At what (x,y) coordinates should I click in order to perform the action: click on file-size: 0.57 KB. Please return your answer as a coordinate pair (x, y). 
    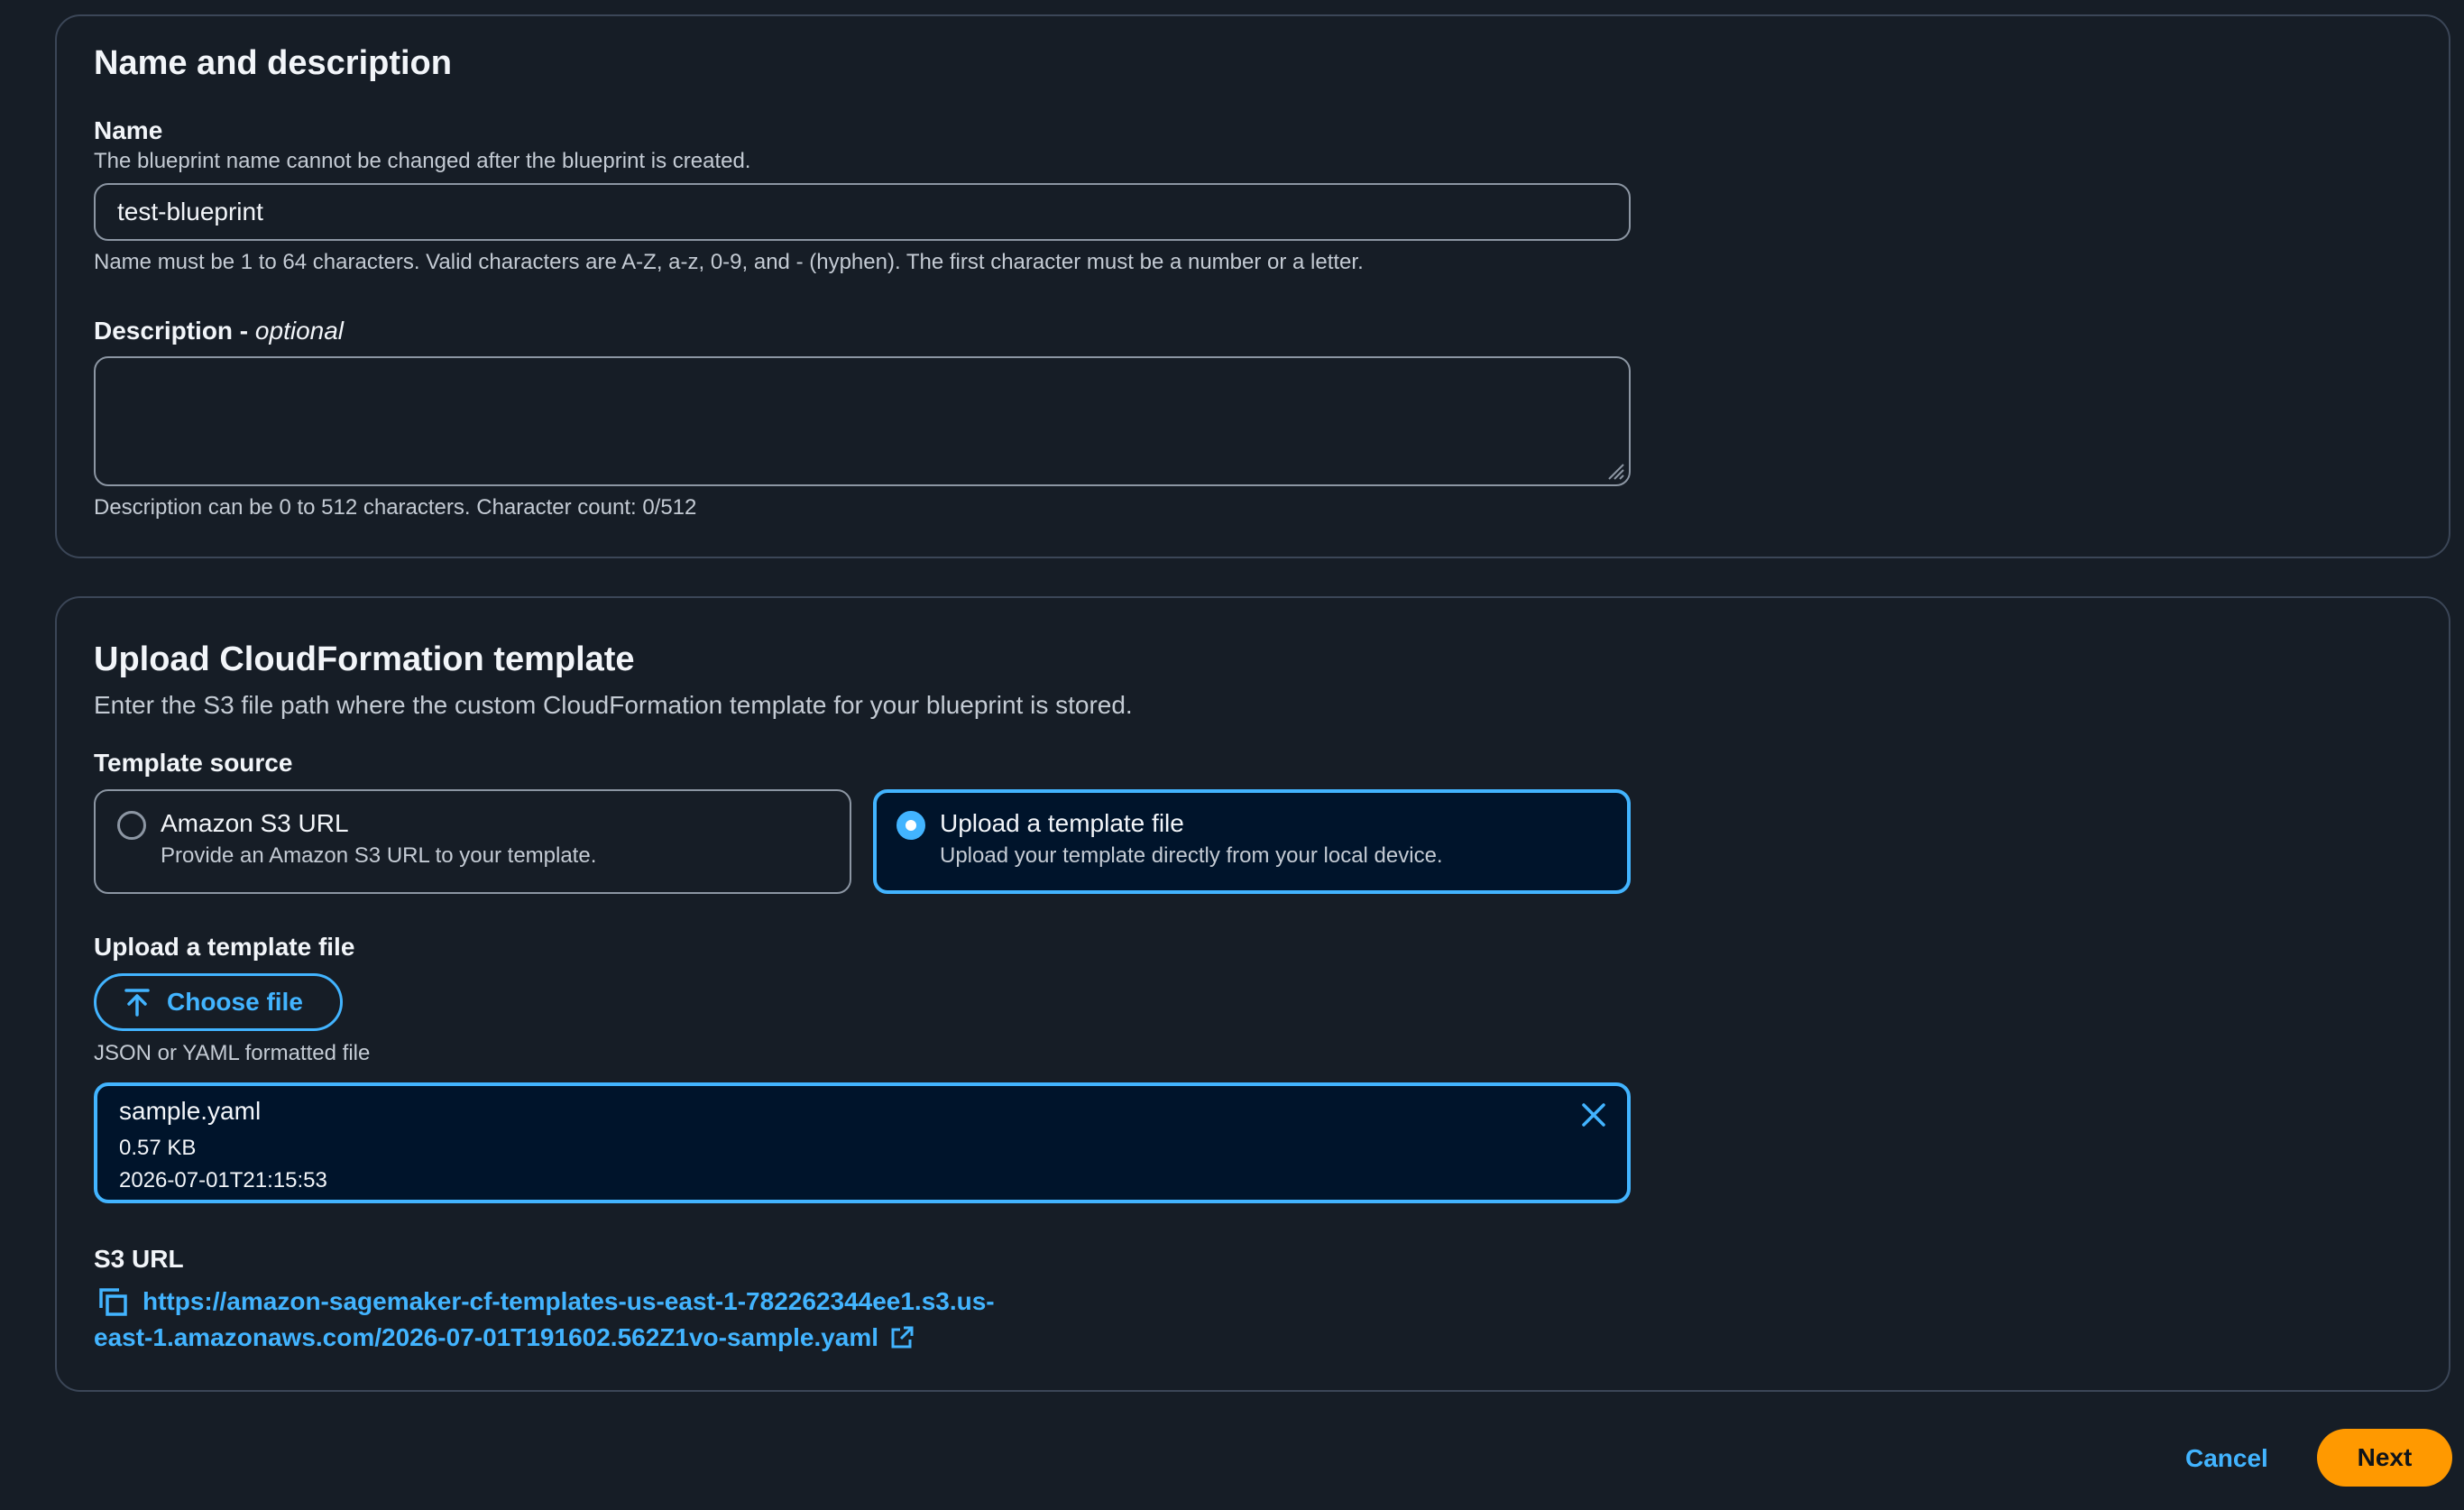
    Looking at the image, I should click on (158, 1148).